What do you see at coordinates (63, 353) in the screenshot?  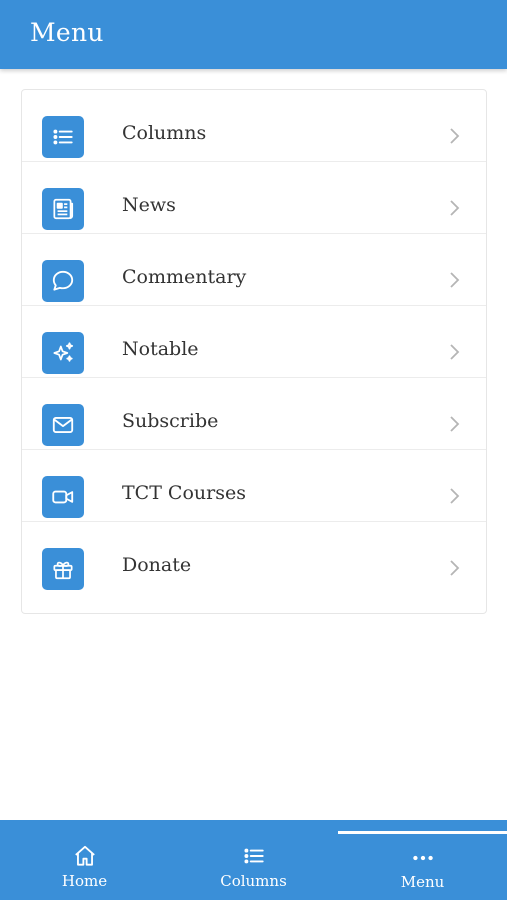 I see `sparkles-icon` at bounding box center [63, 353].